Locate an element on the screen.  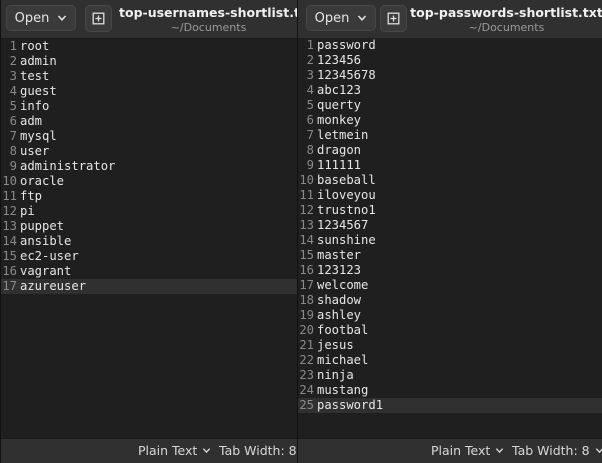
line-text: dragon is located at coordinates (459, 150).